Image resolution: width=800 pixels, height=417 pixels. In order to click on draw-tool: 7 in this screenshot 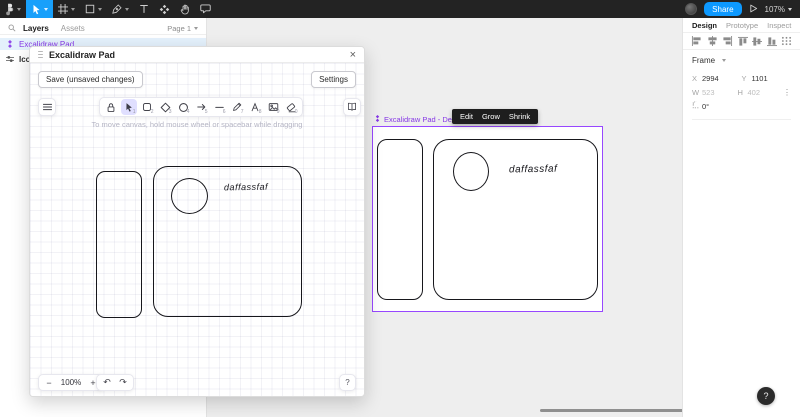, I will do `click(237, 107)`.